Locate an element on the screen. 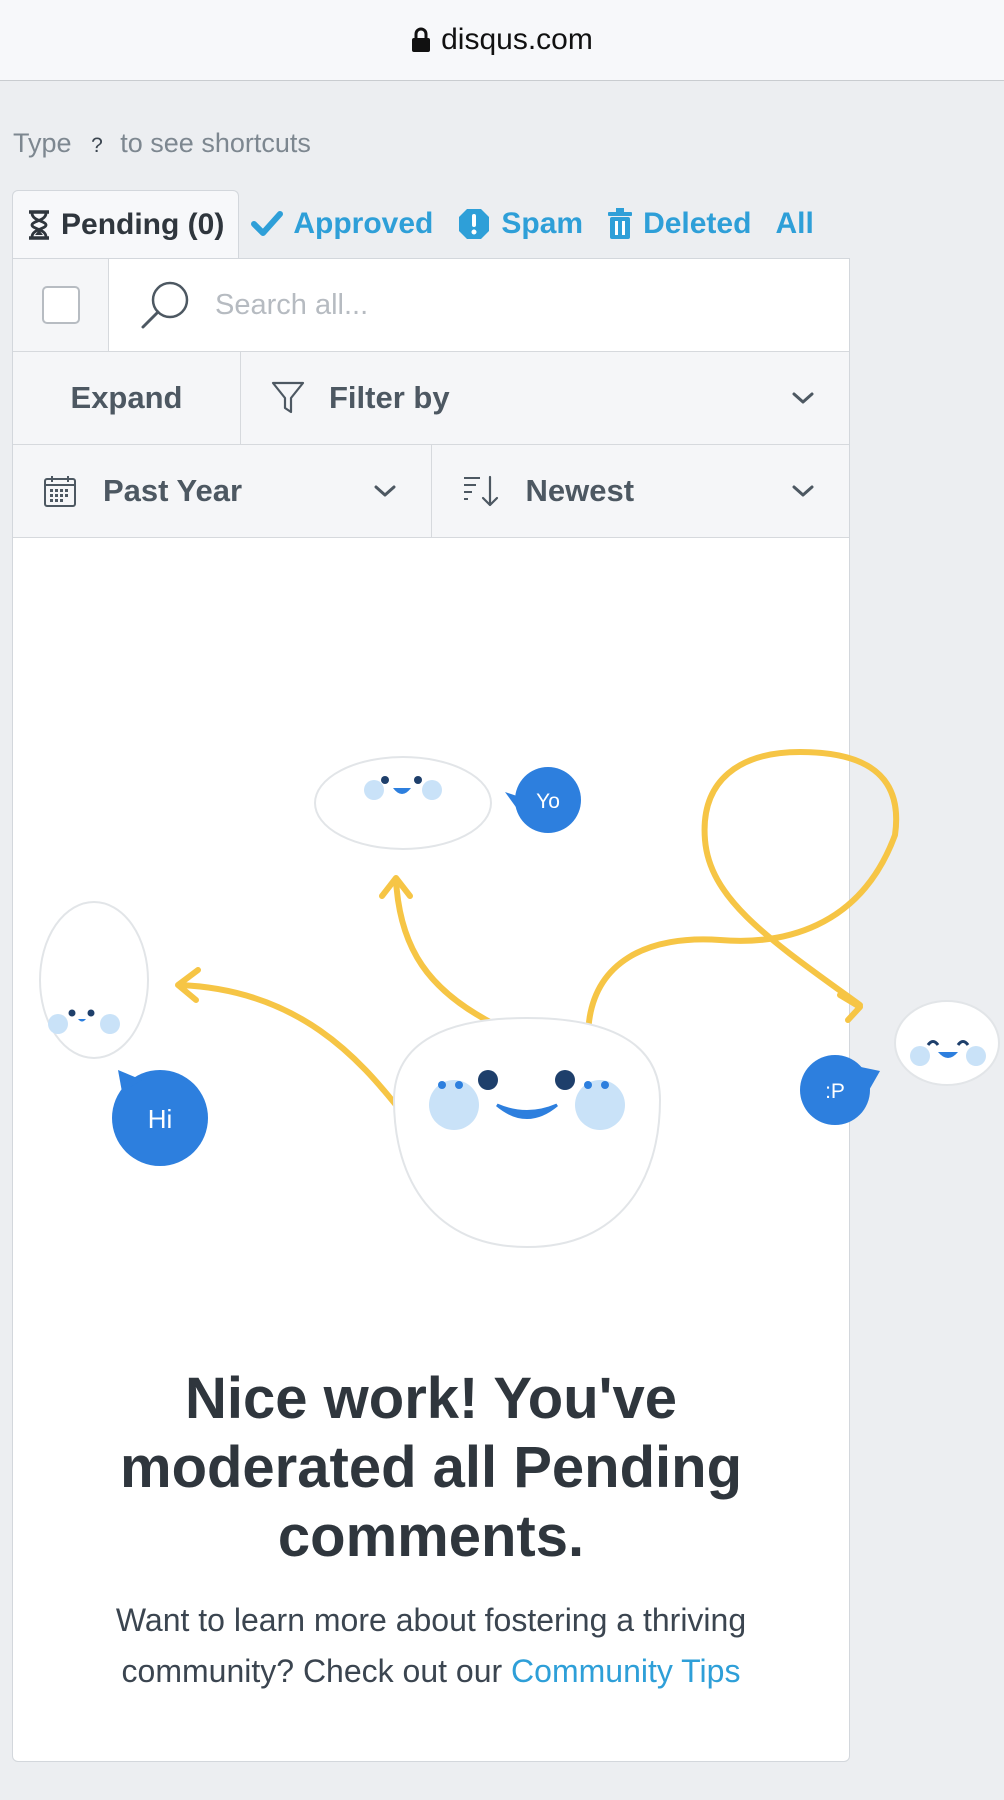  bubble-p-text: :P is located at coordinates (835, 1091).